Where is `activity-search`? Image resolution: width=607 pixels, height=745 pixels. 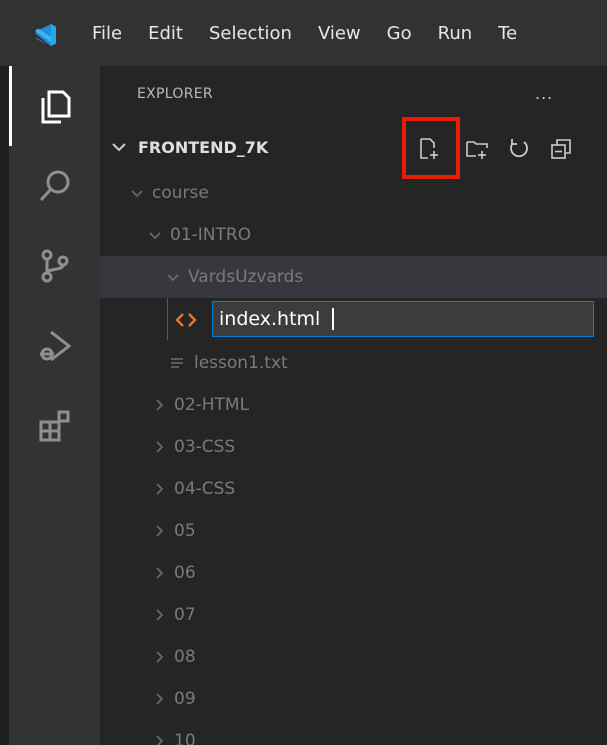 activity-search is located at coordinates (54, 186).